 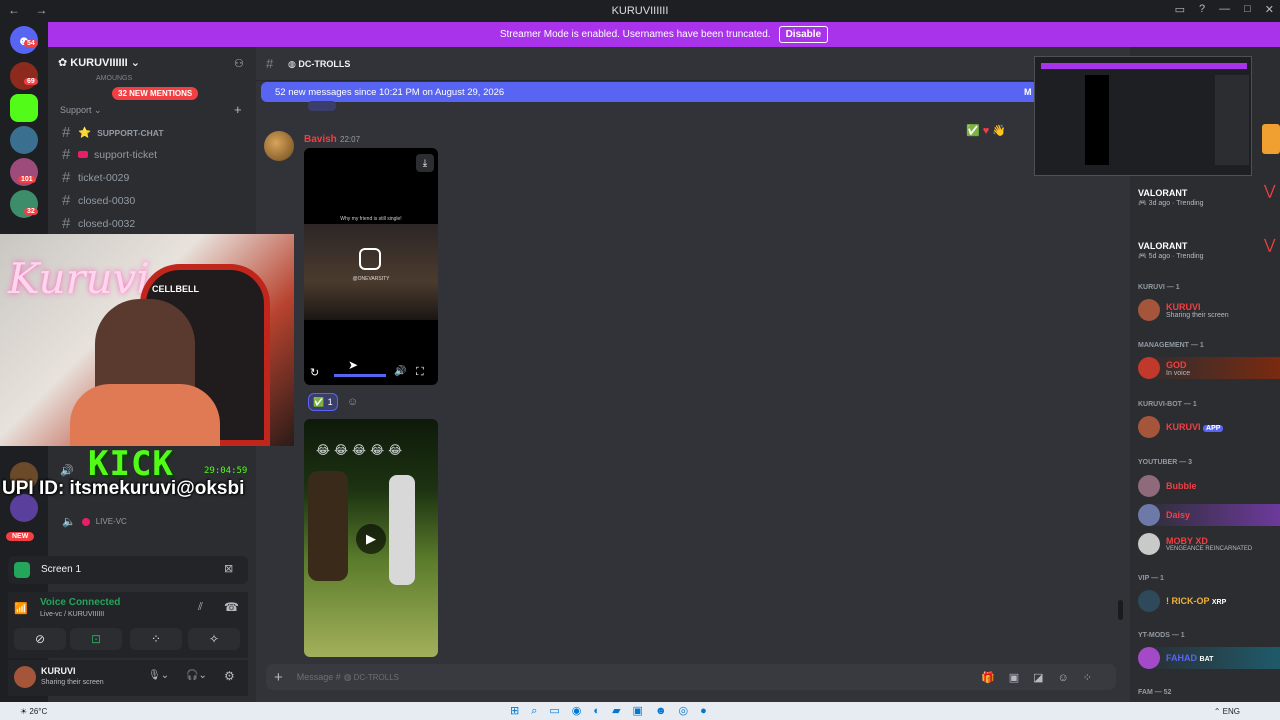 What do you see at coordinates (689, 711) in the screenshot?
I see `chrome-icon: ◎` at bounding box center [689, 711].